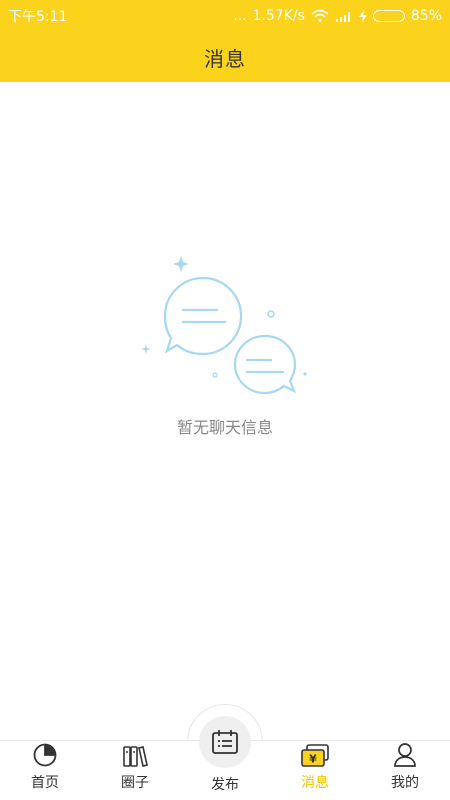  Describe the element at coordinates (426, 16) in the screenshot. I see `battery-percent: 85%` at that location.